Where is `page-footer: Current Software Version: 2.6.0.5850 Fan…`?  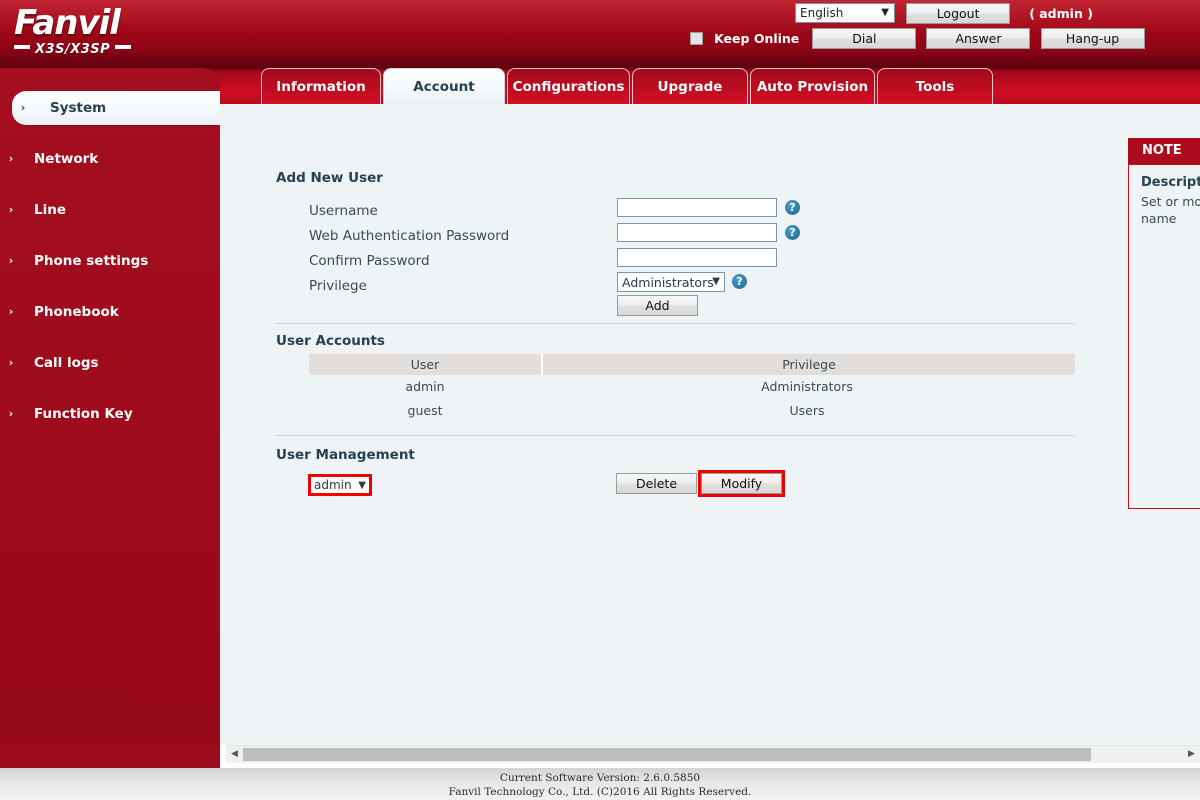
page-footer: Current Software Version: 2.6.0.5850 Fan… is located at coordinates (600, 784).